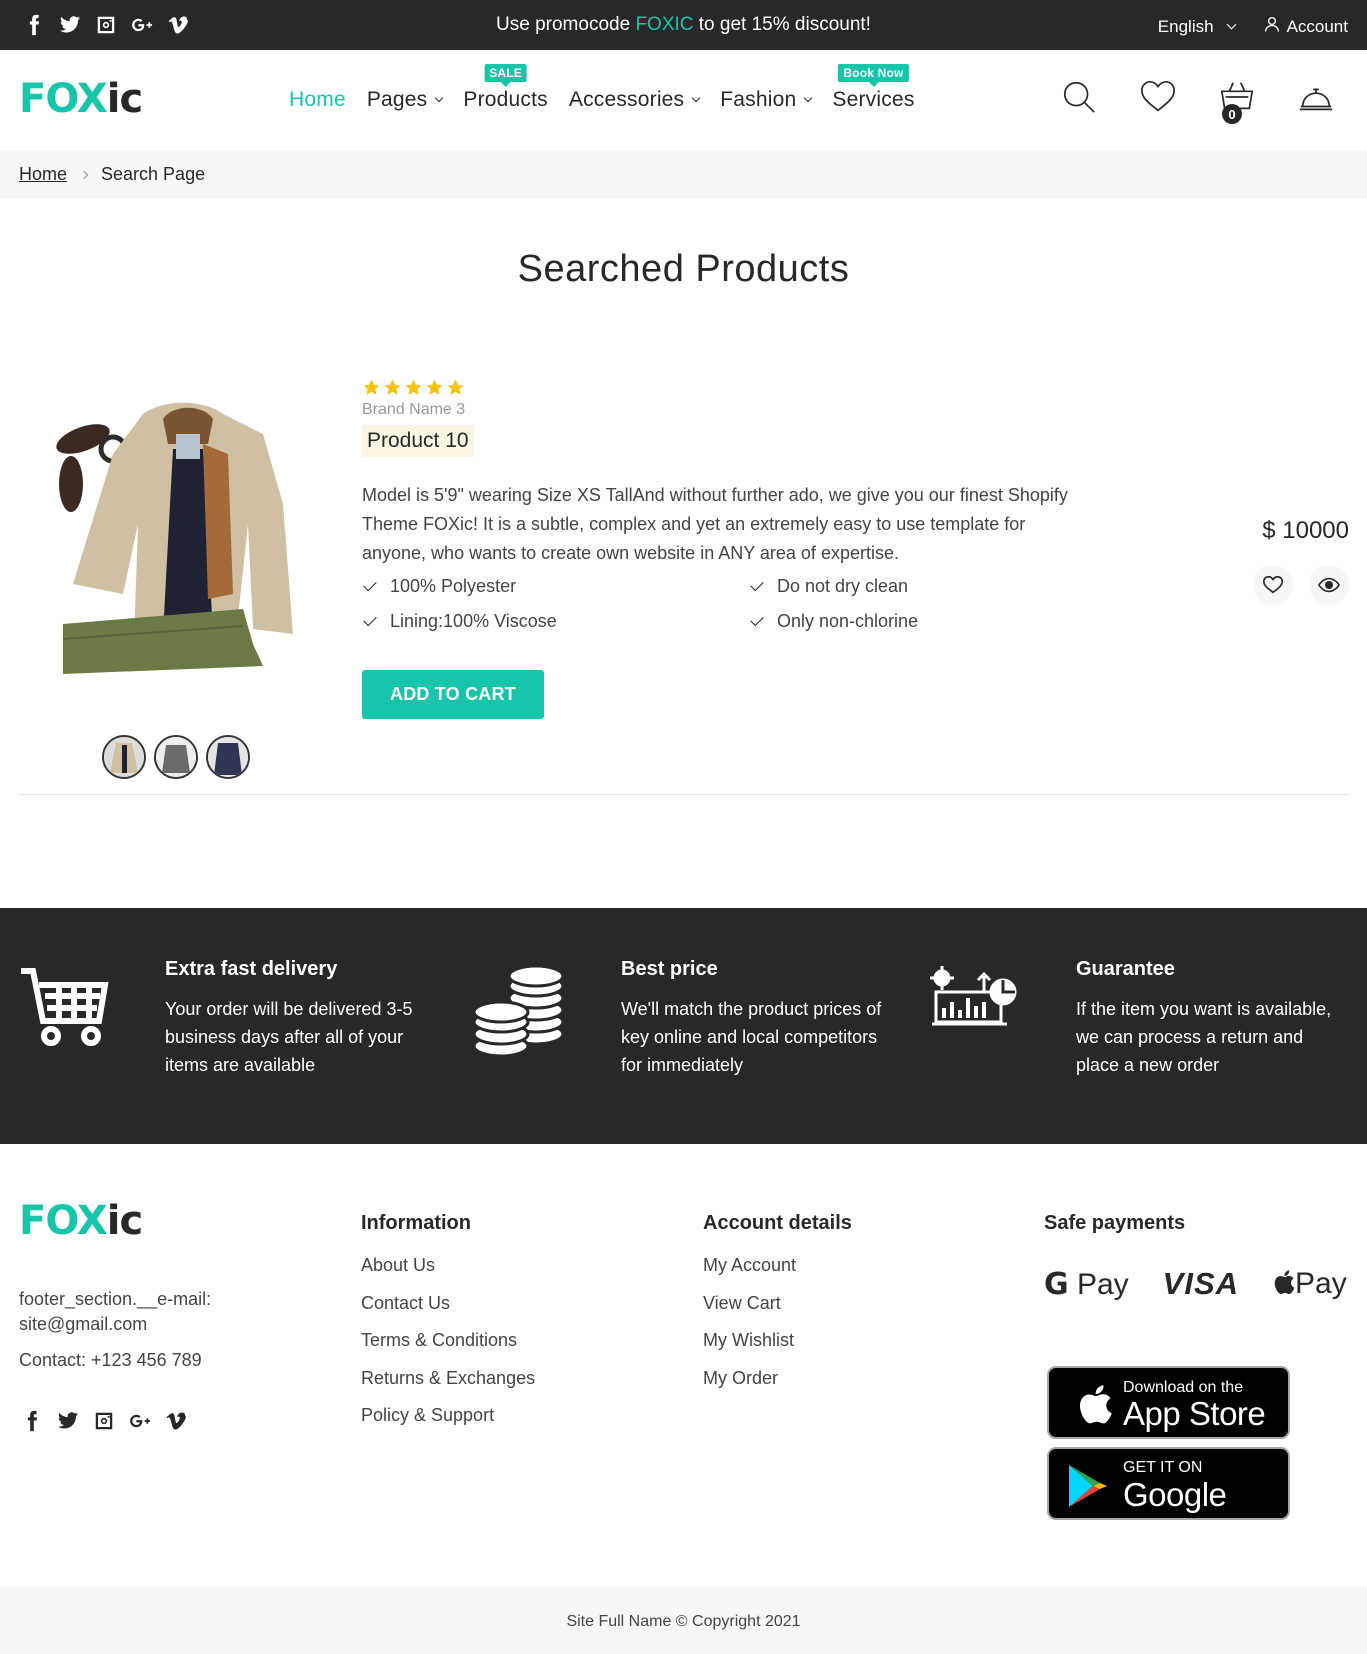 The width and height of the screenshot is (1367, 1654). I want to click on chart-icon, so click(975, 999).